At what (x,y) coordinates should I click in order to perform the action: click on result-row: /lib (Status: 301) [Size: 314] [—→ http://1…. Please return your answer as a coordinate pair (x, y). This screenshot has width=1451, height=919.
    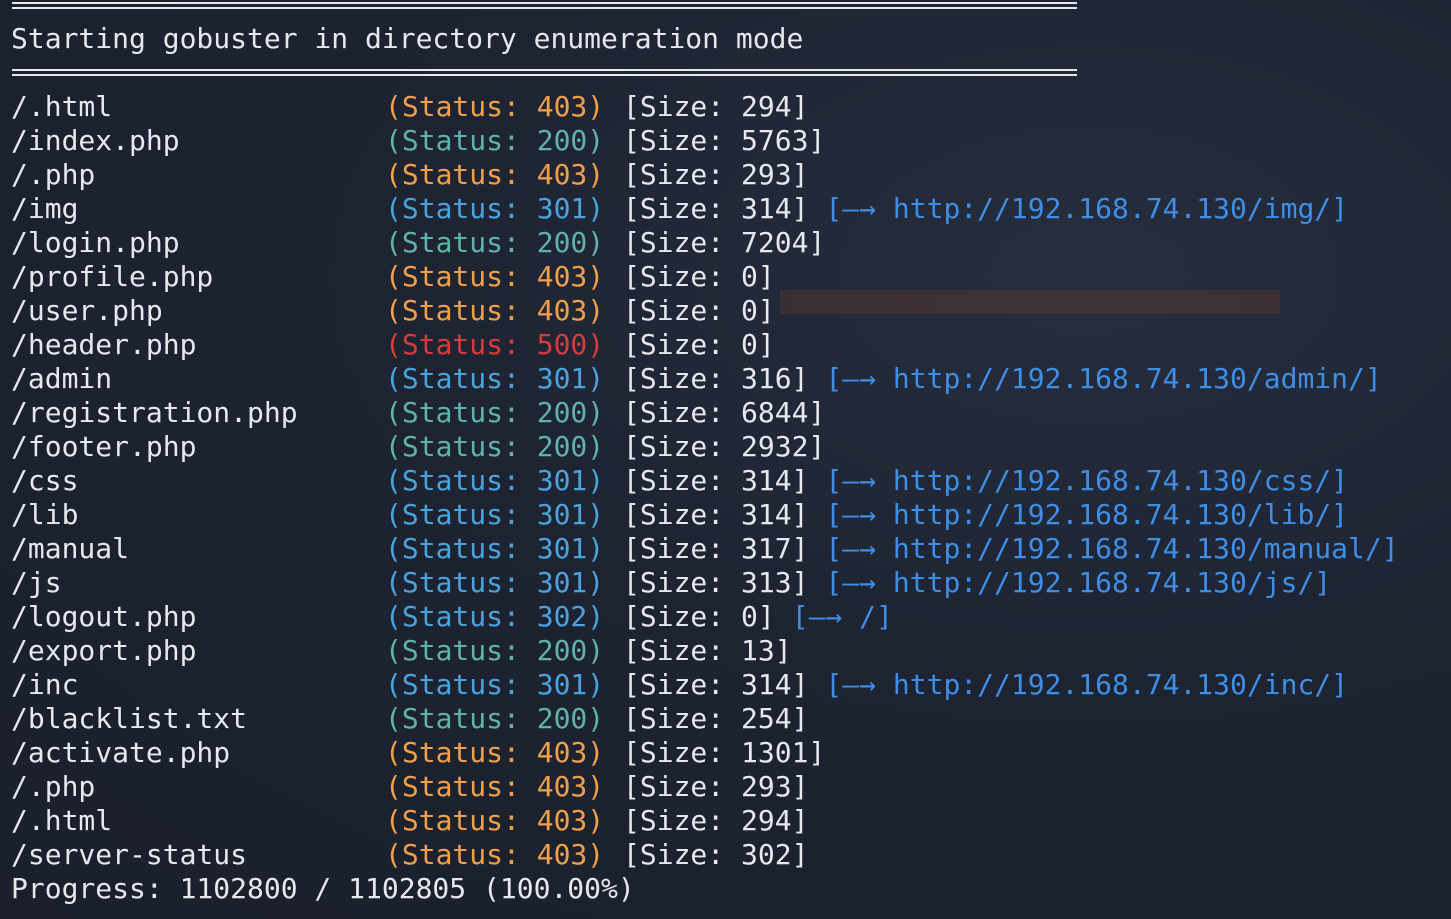
    Looking at the image, I should click on (726, 515).